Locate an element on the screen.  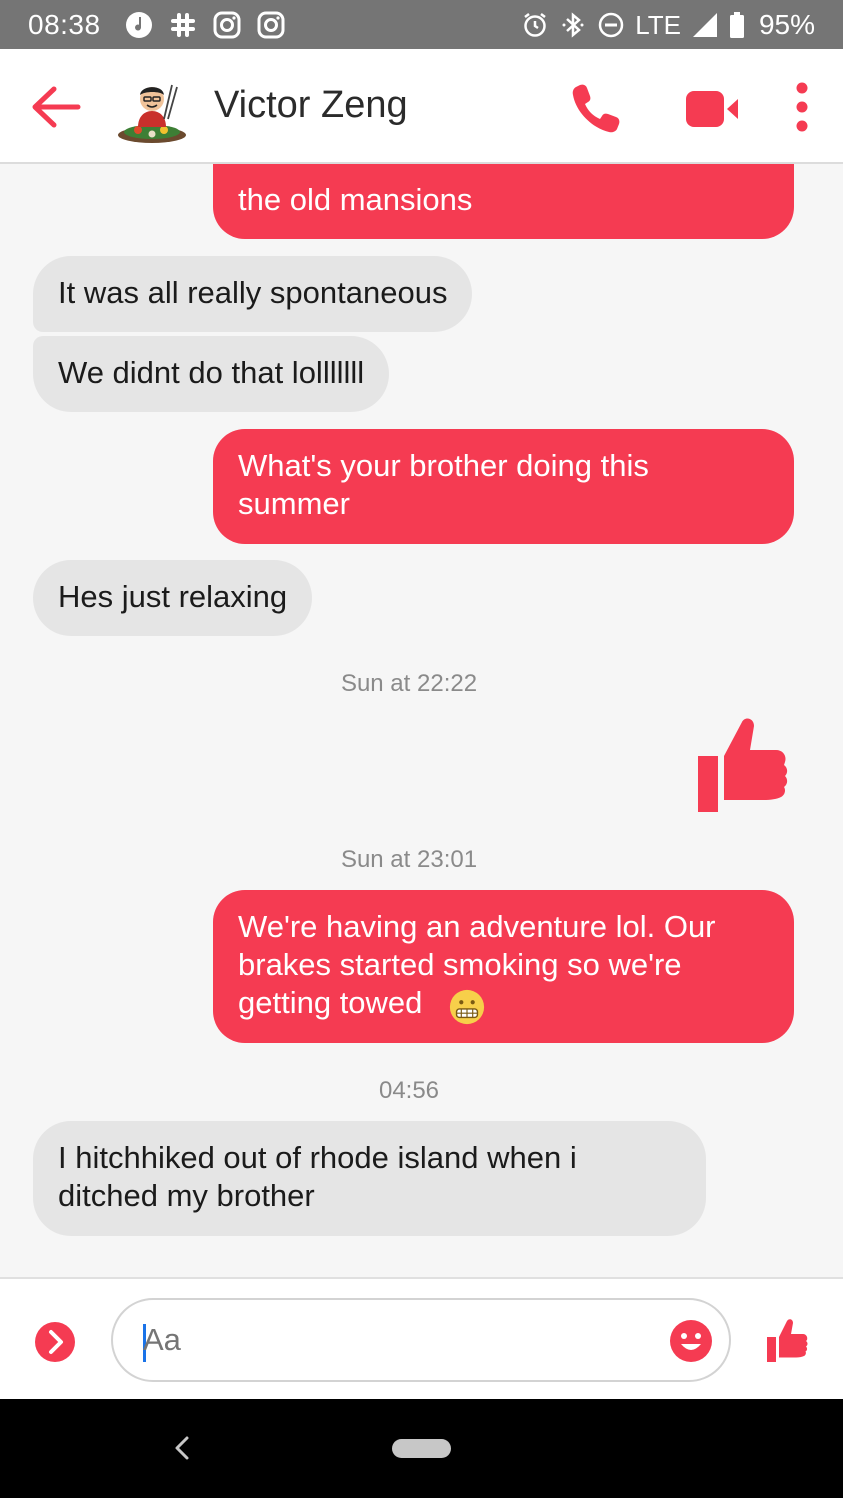
avatar is located at coordinates (152, 110).